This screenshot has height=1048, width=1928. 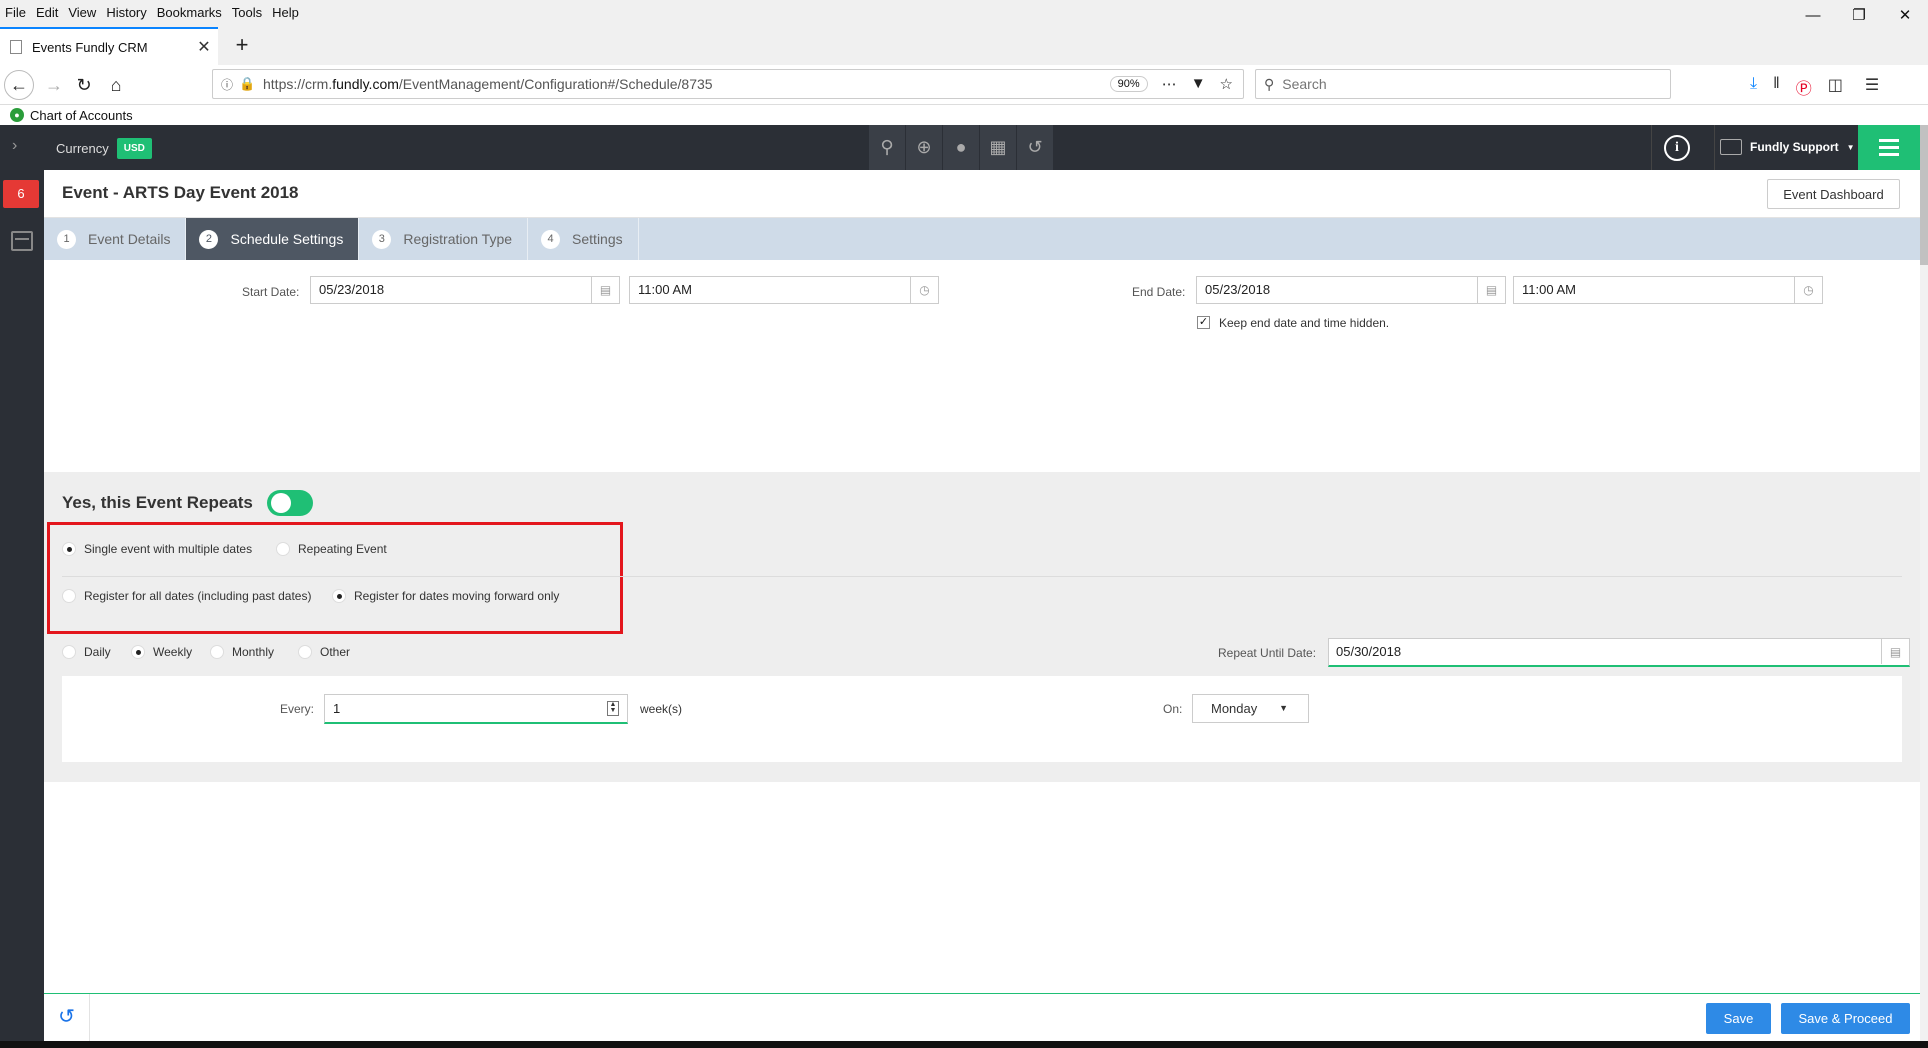 What do you see at coordinates (247, 12) in the screenshot?
I see `menu-tools: Tools` at bounding box center [247, 12].